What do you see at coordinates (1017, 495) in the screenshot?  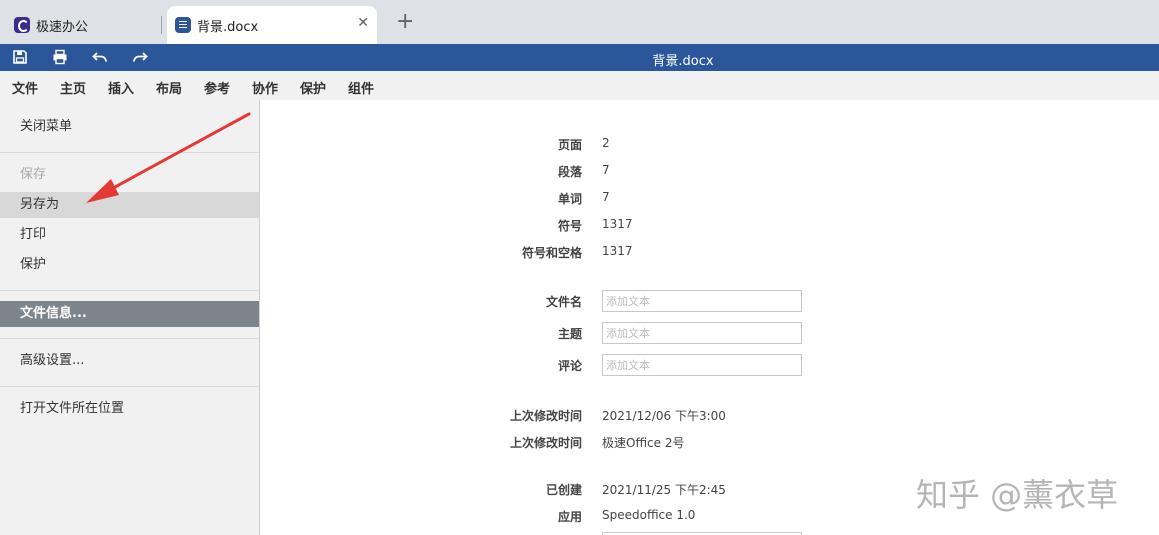 I see `watermark: 知乎 @薰衣草` at bounding box center [1017, 495].